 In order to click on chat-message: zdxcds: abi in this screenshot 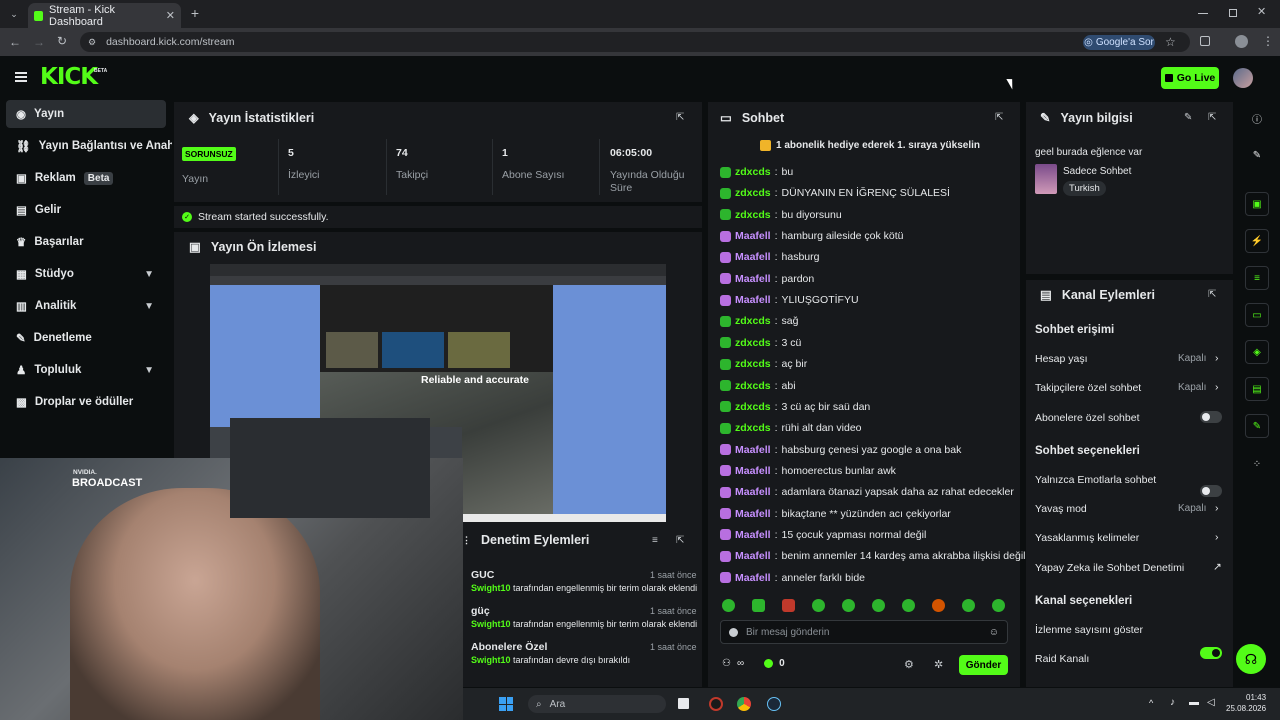, I will do `click(758, 386)`.